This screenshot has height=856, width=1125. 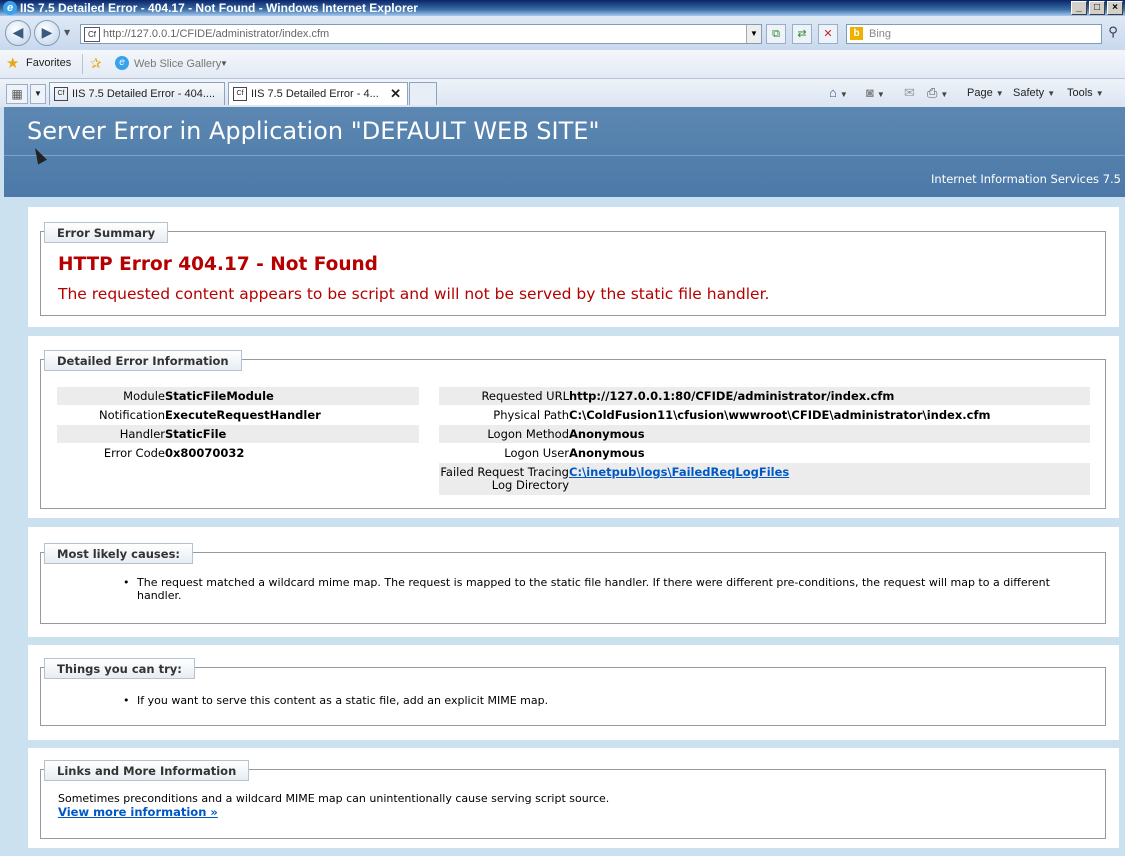 I want to click on feeds-button: ◙ ▼, so click(x=875, y=93).